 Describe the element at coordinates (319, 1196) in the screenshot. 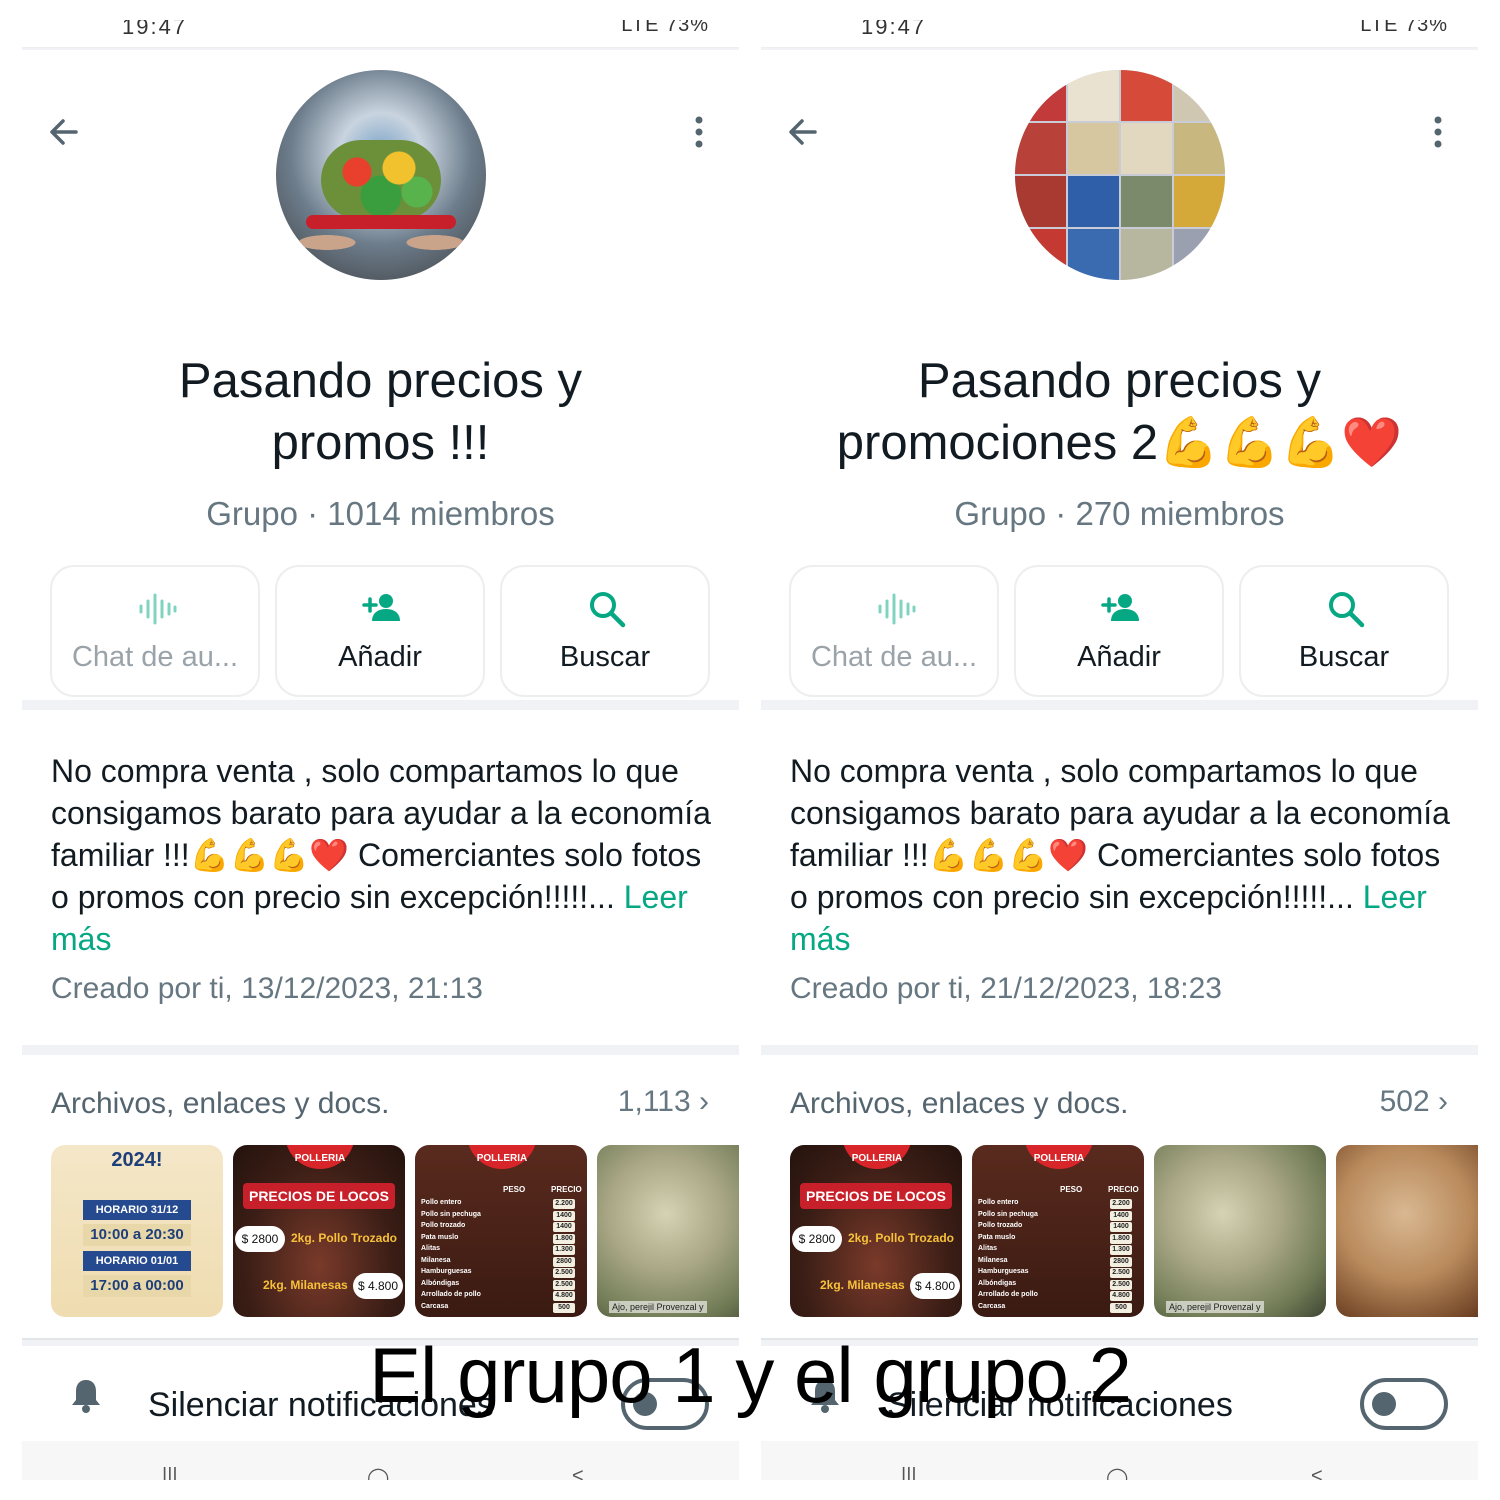

I see `promo-title: PRECIOS DE LOCOS` at that location.